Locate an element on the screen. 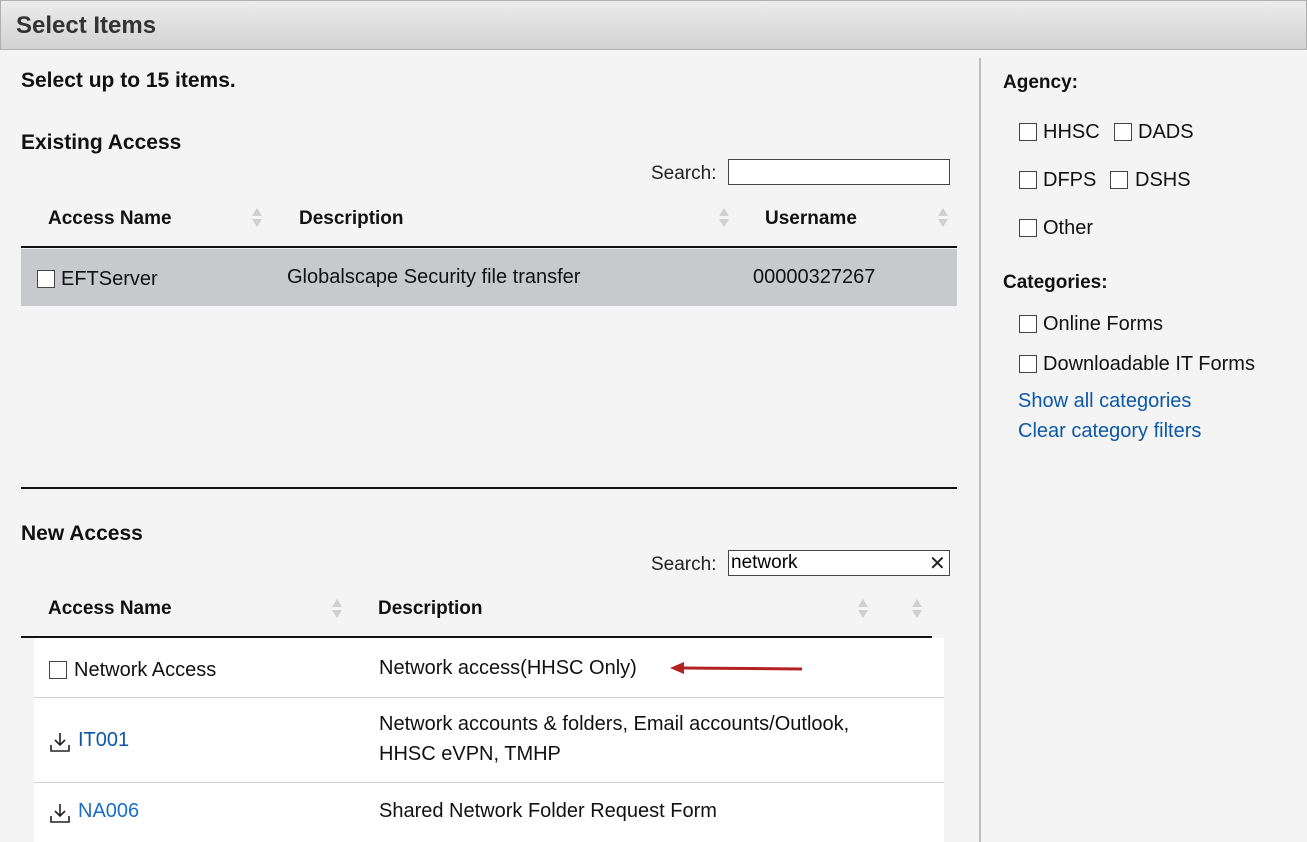 This screenshot has width=1307, height=842. existing-search-label: Search: is located at coordinates (684, 173).